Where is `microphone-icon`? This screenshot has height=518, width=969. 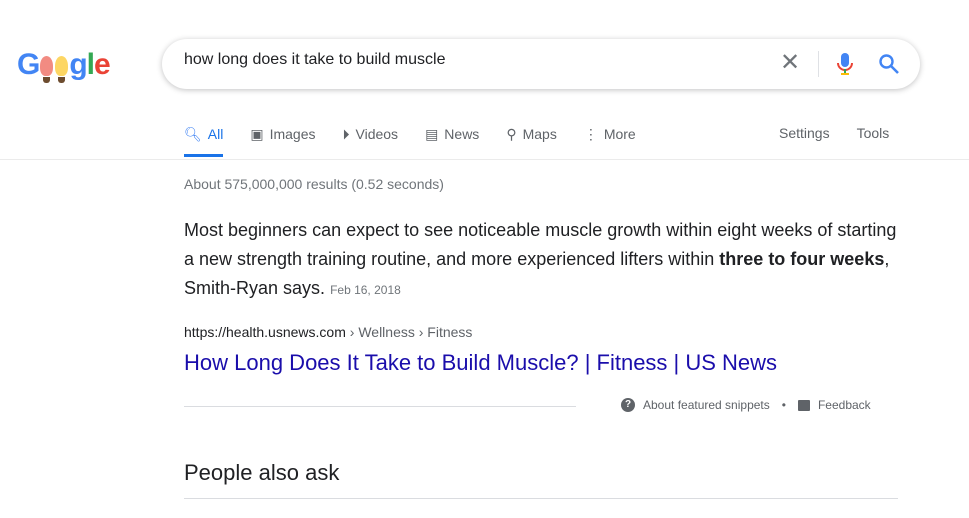 microphone-icon is located at coordinates (845, 64).